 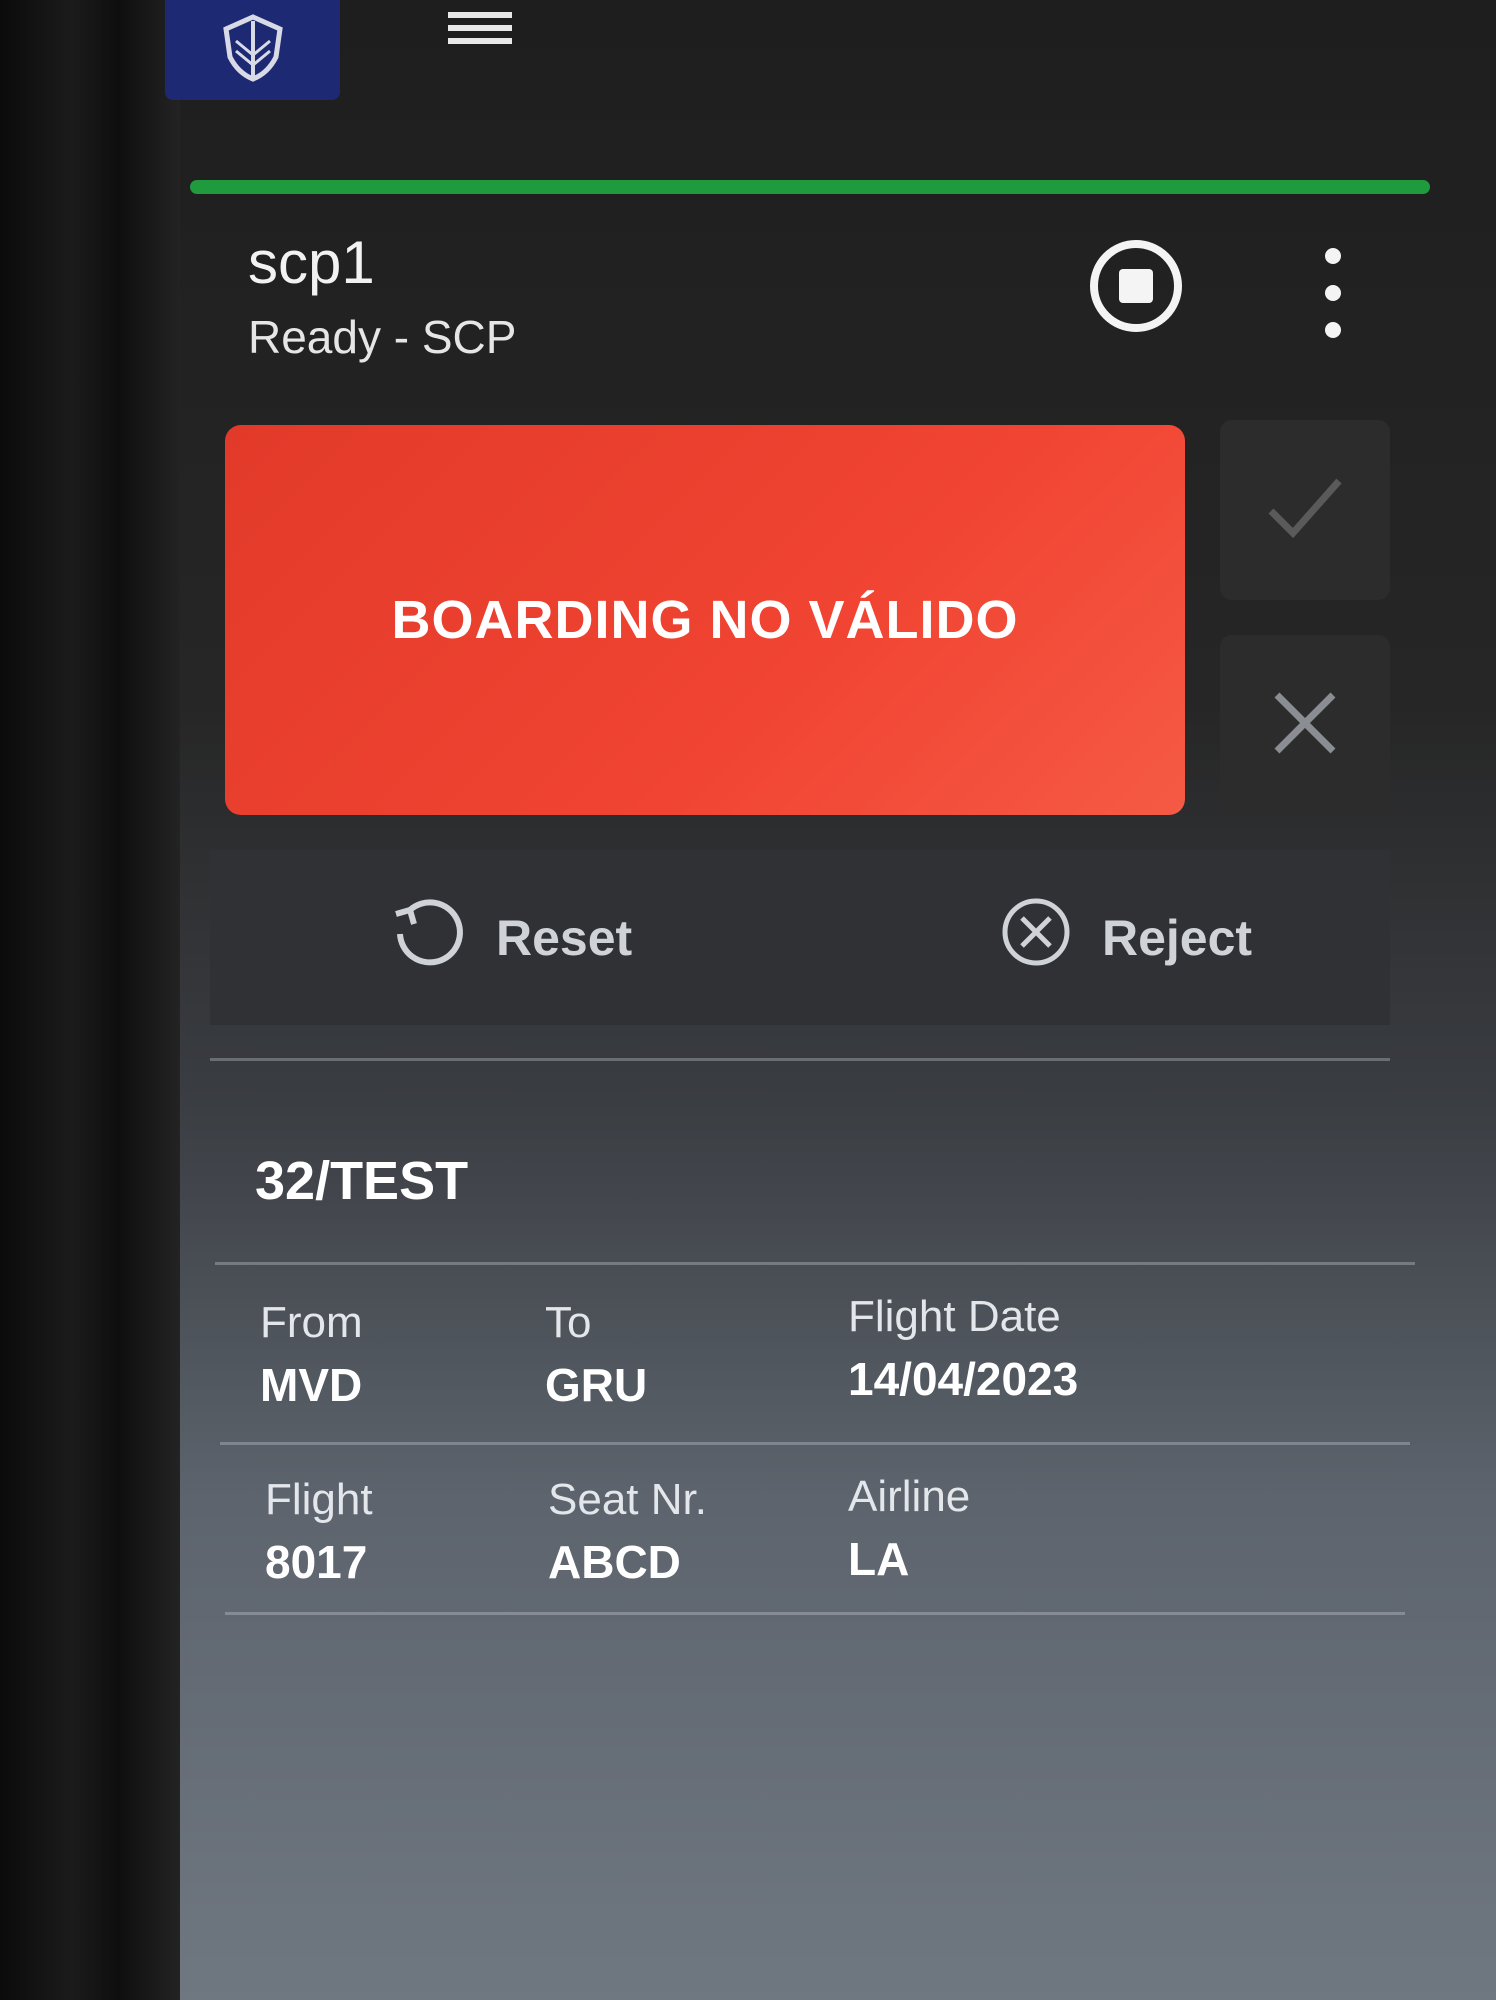 I want to click on deny-button, so click(x=1305, y=725).